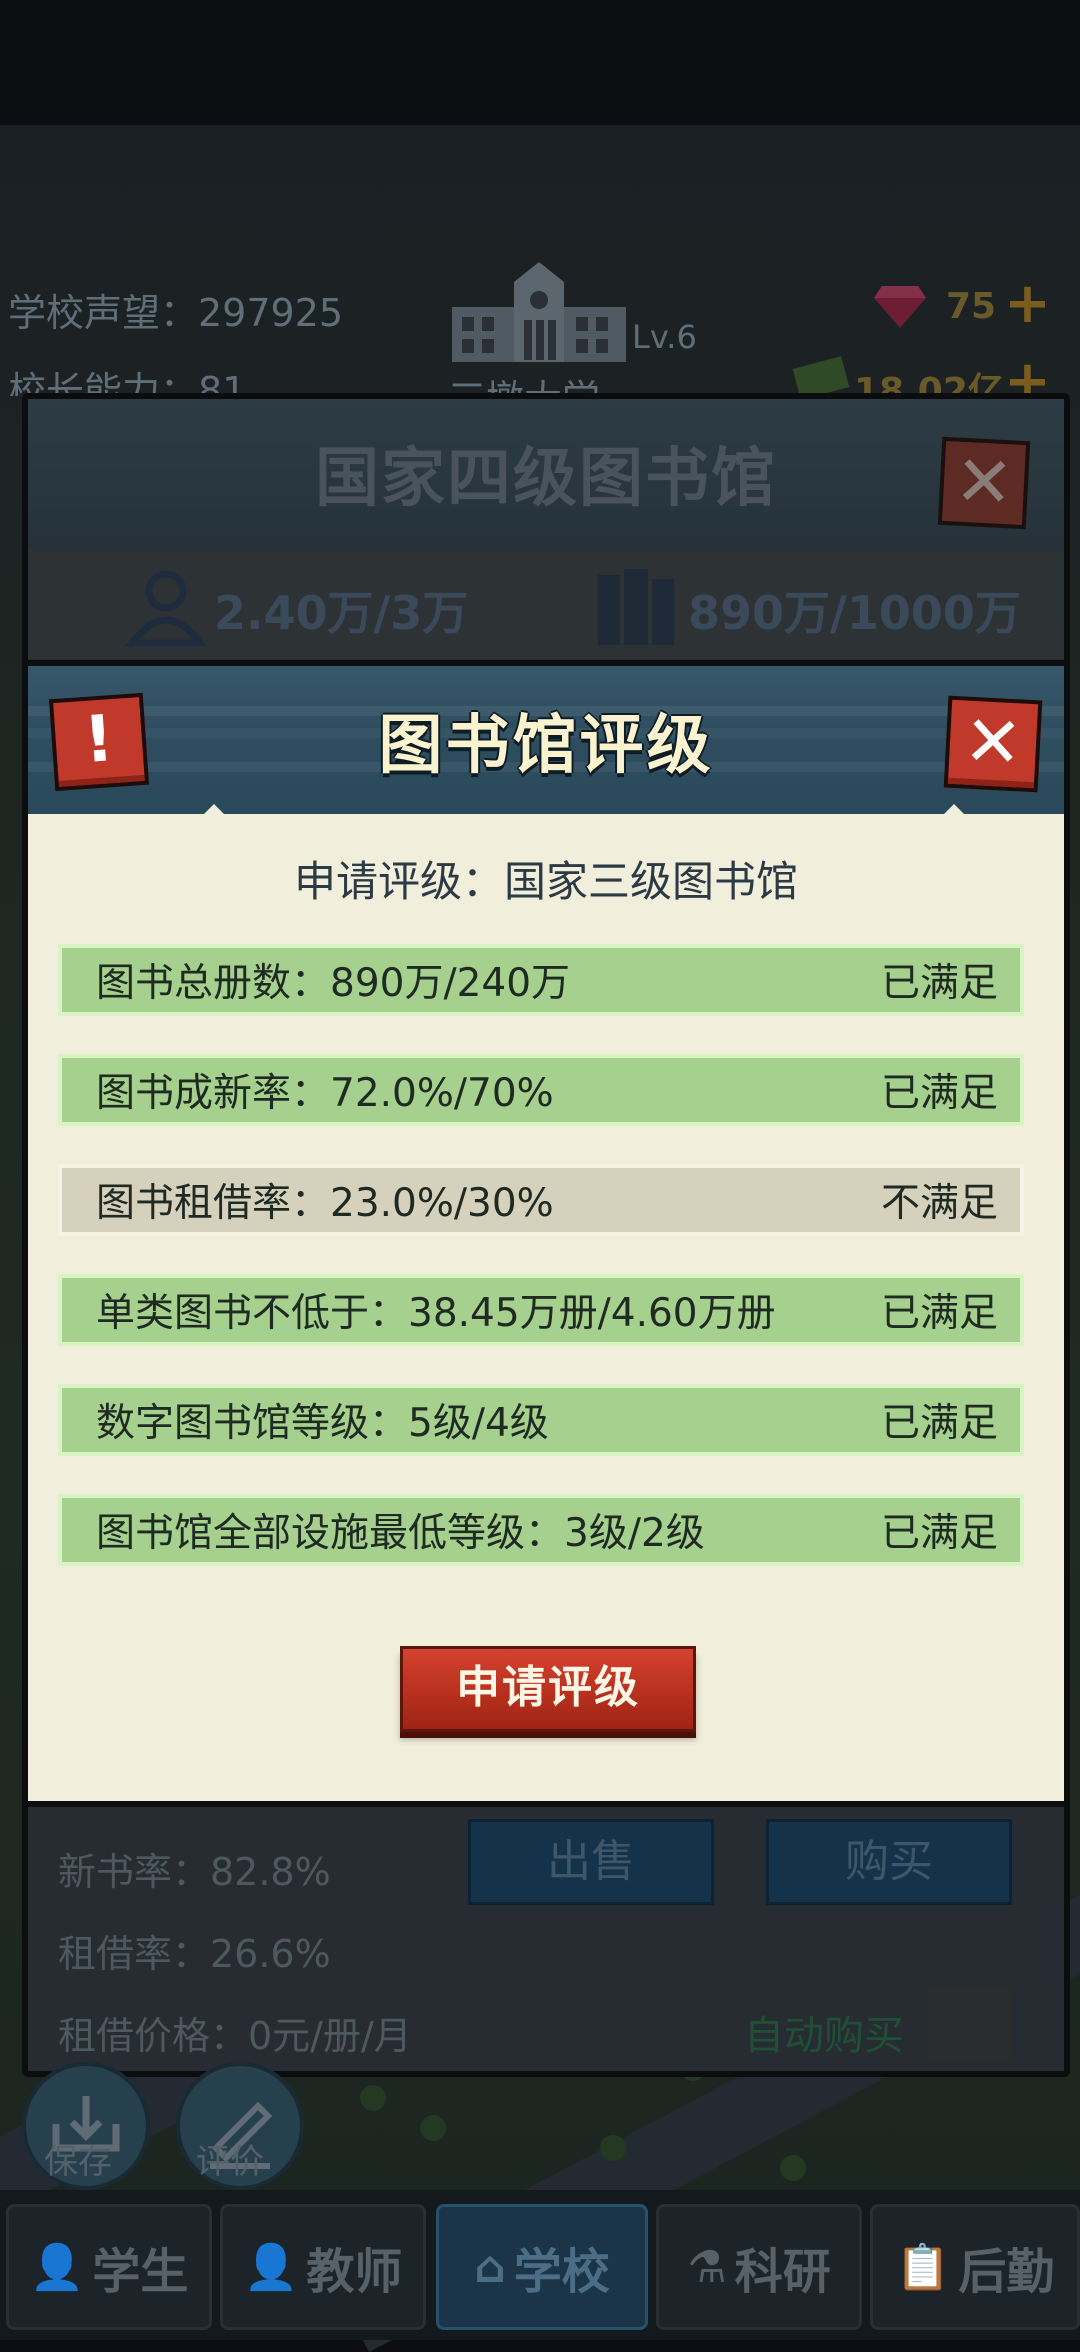  I want to click on auto-buy-checkbox, so click(970, 2024).